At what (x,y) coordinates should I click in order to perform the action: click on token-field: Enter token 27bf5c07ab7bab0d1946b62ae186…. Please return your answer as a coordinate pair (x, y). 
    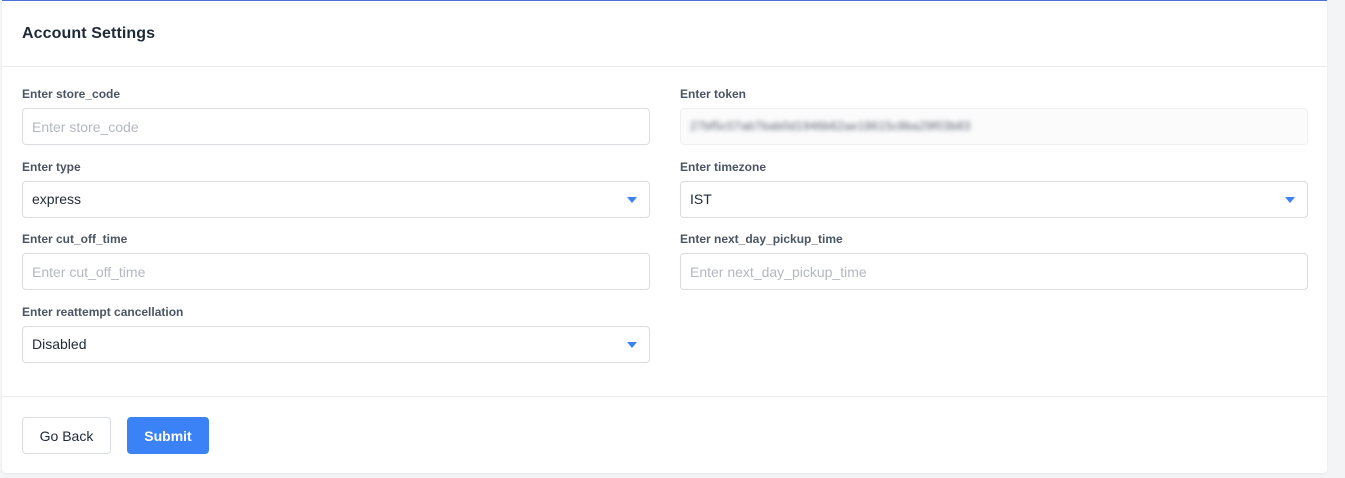
    Looking at the image, I should click on (994, 116).